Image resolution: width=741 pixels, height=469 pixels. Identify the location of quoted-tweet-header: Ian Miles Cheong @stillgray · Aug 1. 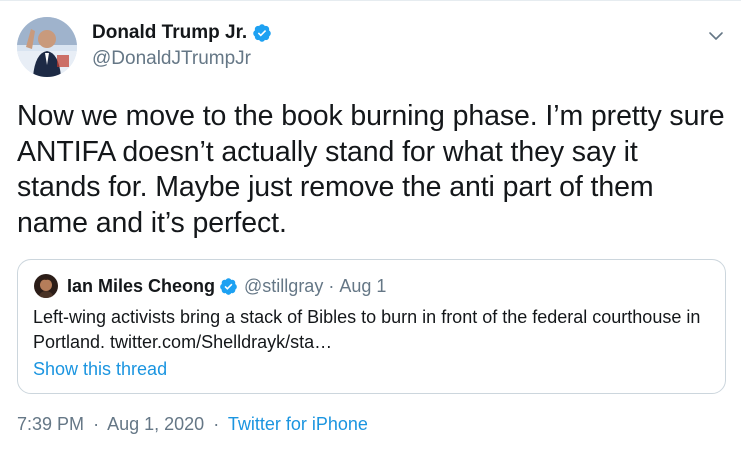
(210, 286).